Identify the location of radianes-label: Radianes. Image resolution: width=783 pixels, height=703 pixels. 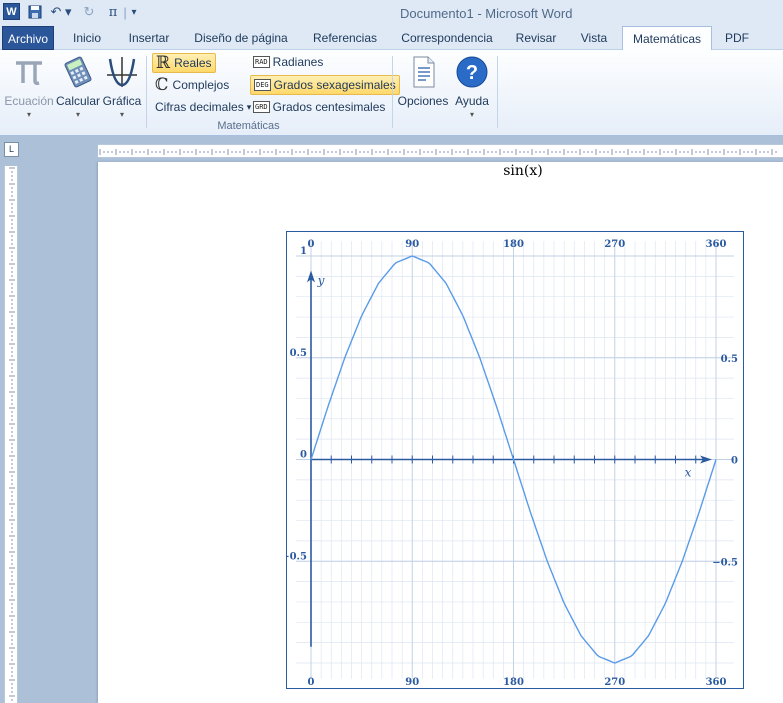
(298, 62).